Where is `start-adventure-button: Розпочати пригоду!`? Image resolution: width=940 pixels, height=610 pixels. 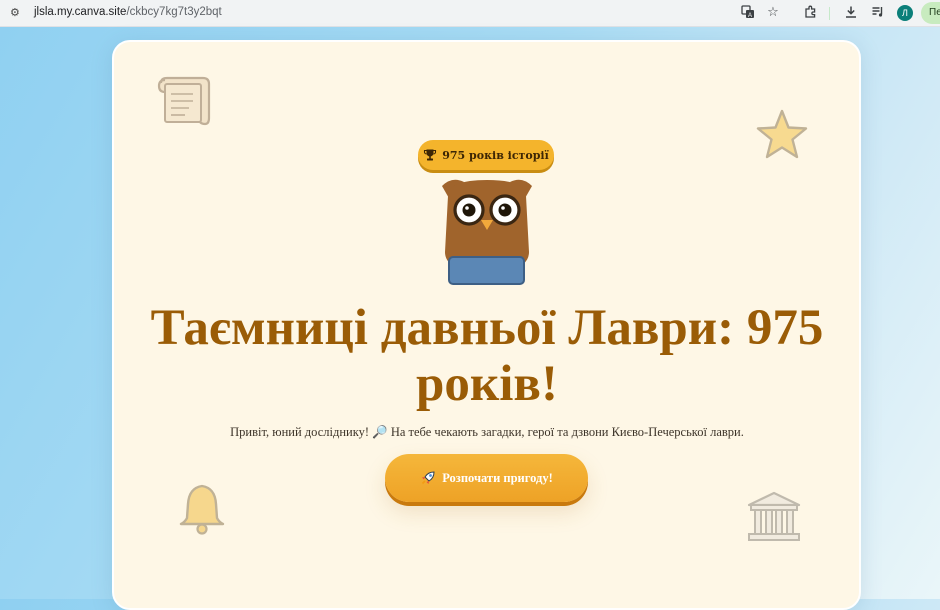 start-adventure-button: Розпочати пригоду! is located at coordinates (486, 478).